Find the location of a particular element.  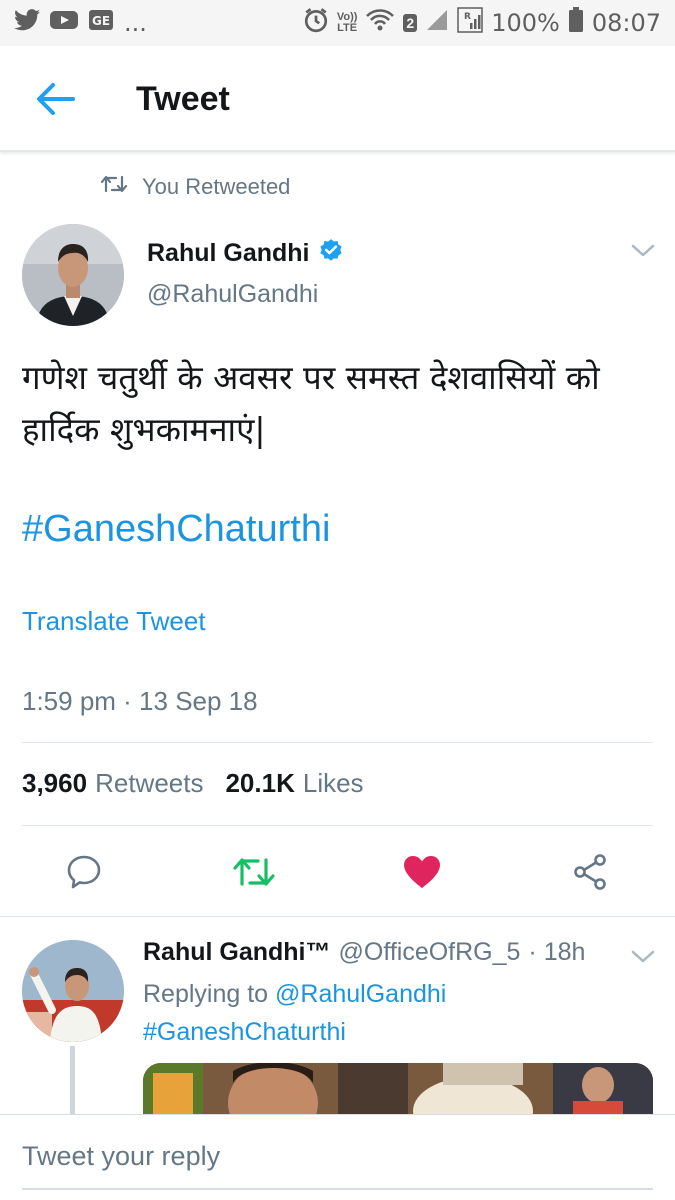

retweet-small-icon is located at coordinates (114, 187).